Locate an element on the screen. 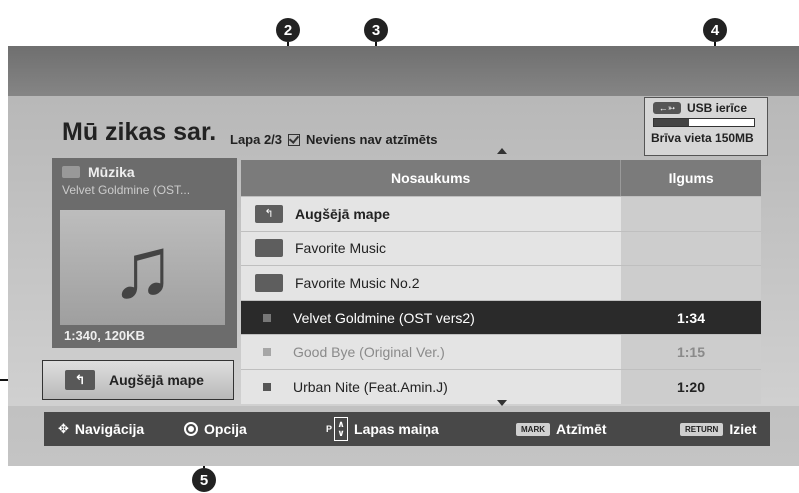 The height and width of the screenshot is (493, 799). mark-label: Atzīmēt is located at coordinates (581, 429).